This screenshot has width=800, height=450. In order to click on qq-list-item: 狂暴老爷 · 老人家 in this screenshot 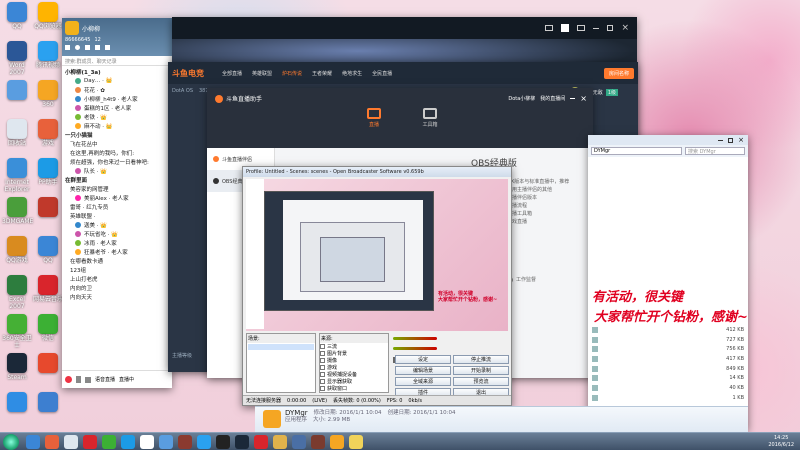, I will do `click(117, 251)`.